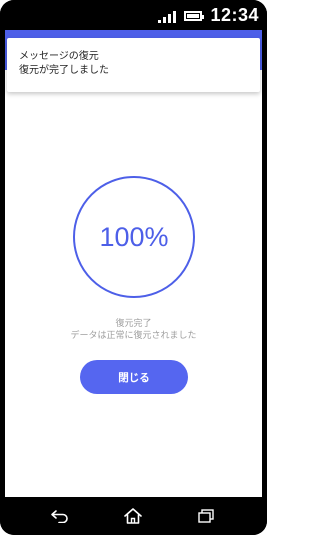  What do you see at coordinates (167, 16) in the screenshot?
I see `signal-icon` at bounding box center [167, 16].